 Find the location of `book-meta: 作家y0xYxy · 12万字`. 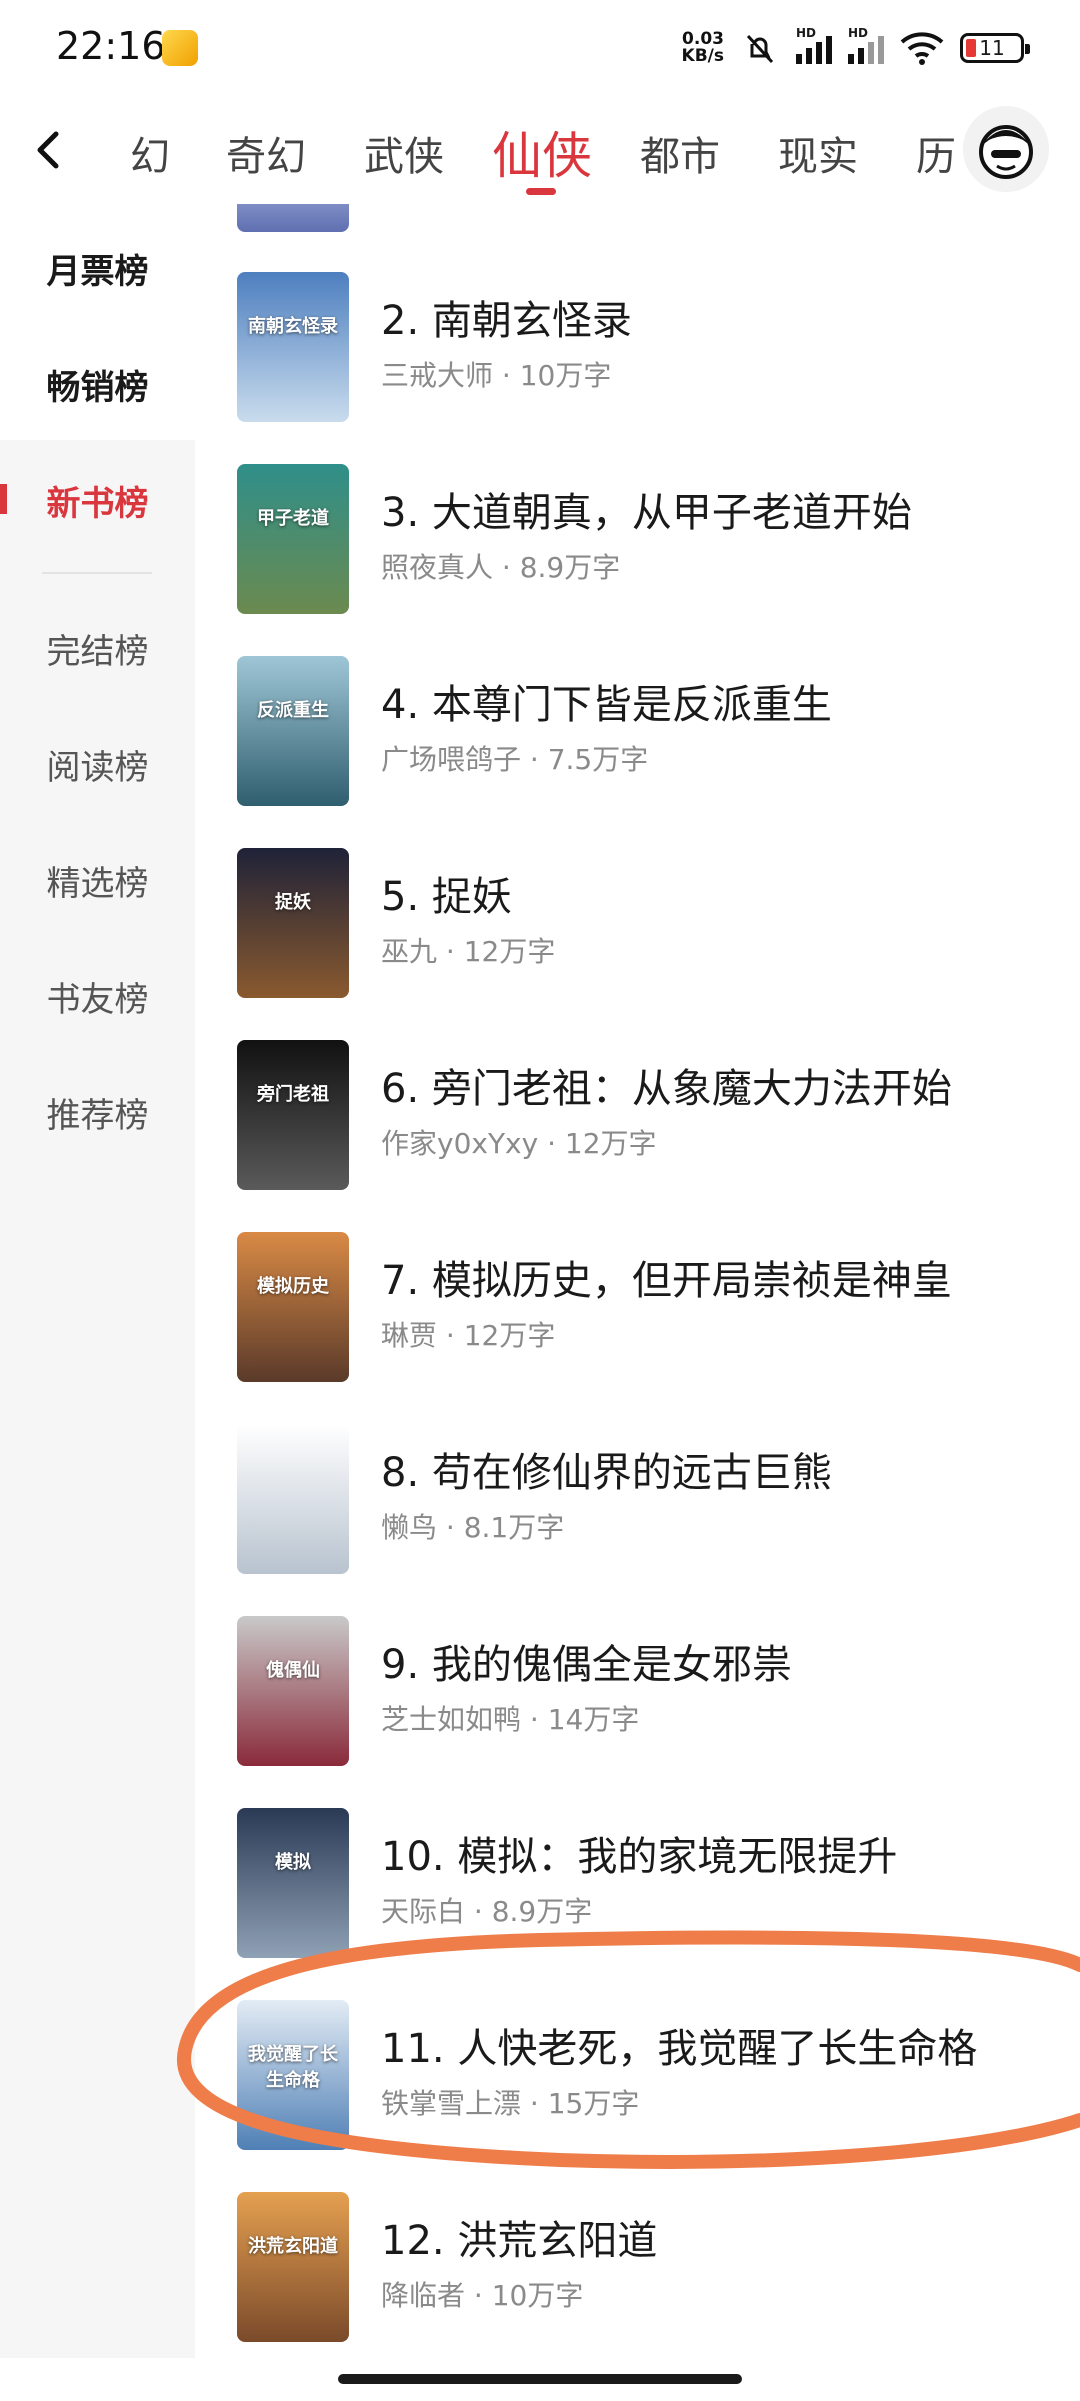

book-meta: 作家y0xYxy · 12万字 is located at coordinates (519, 1143).